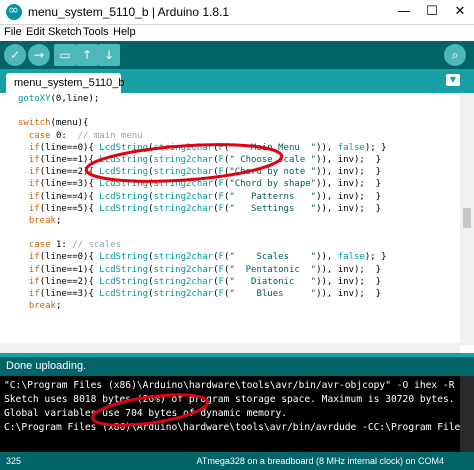 This screenshot has height=470, width=474. I want to click on arrow-right-icon: →, so click(39, 55).